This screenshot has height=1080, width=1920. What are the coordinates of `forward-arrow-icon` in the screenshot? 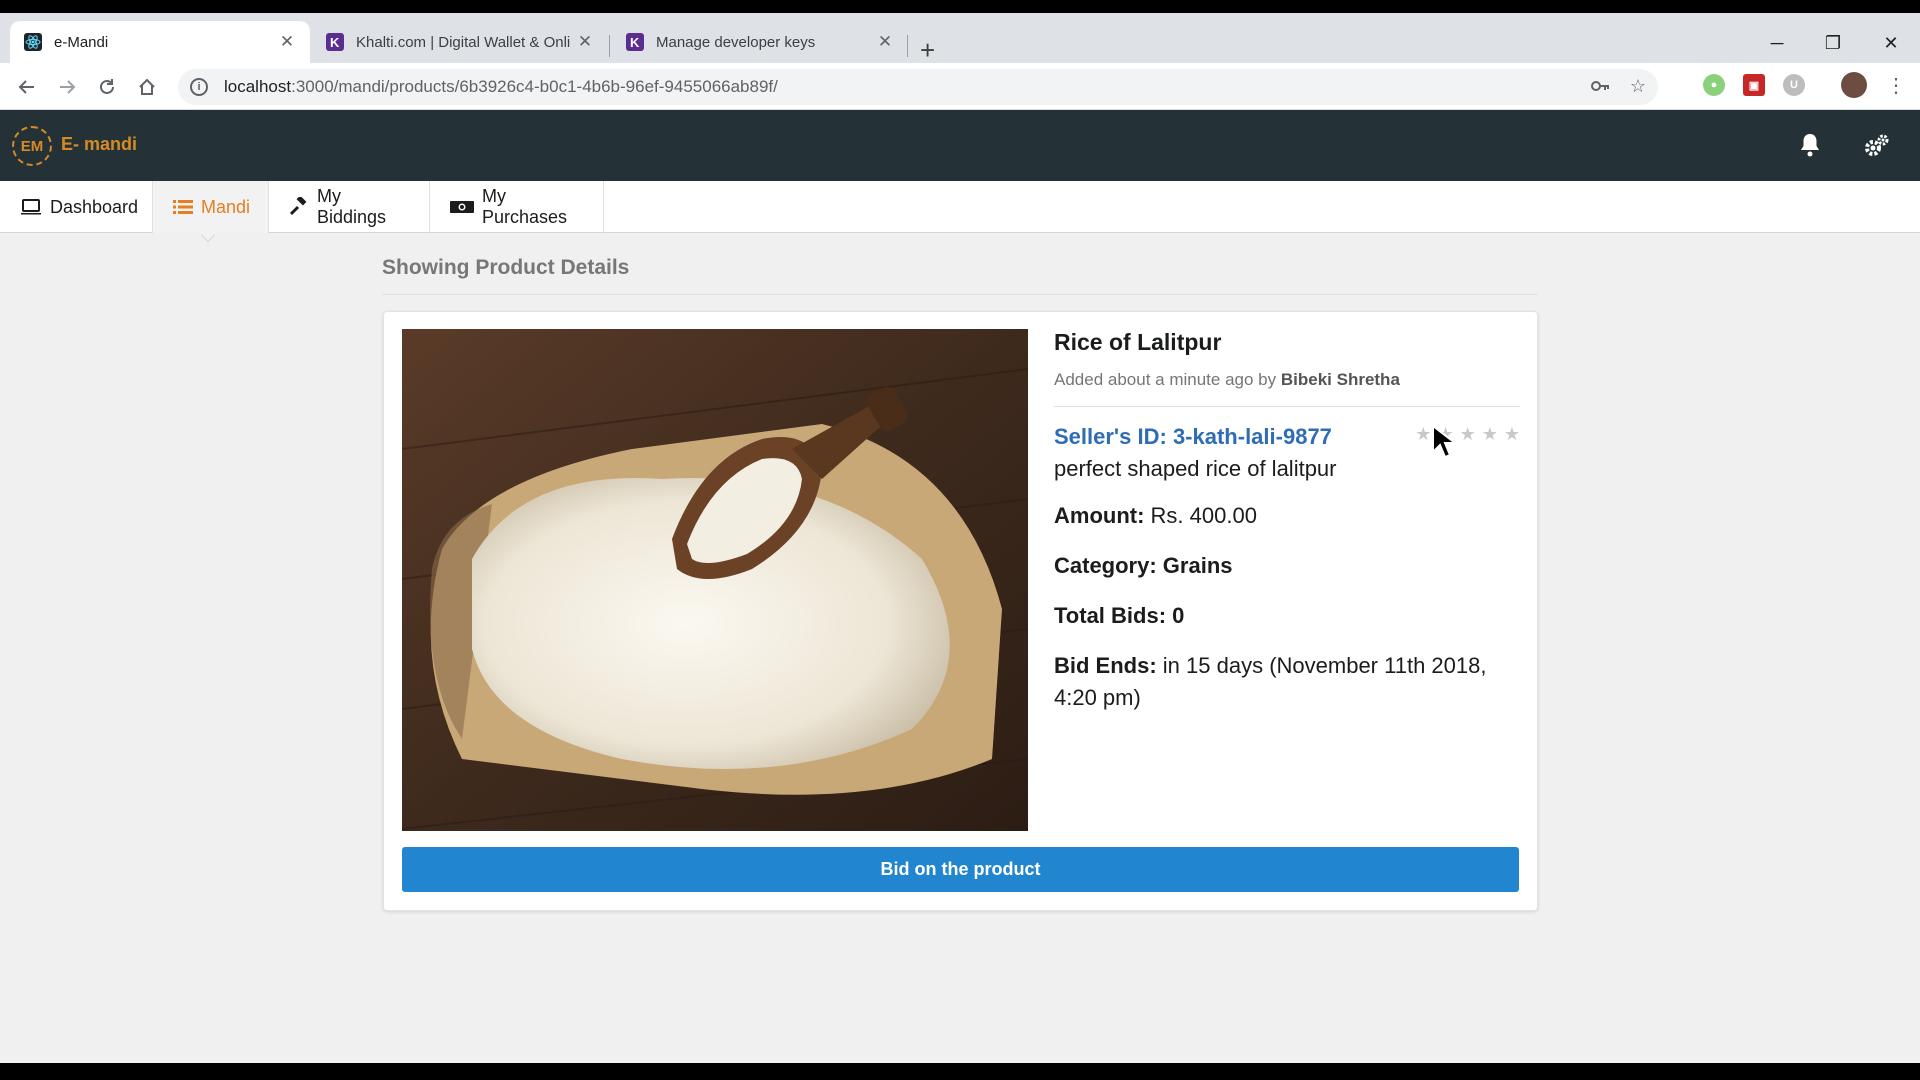 It's located at (68, 87).